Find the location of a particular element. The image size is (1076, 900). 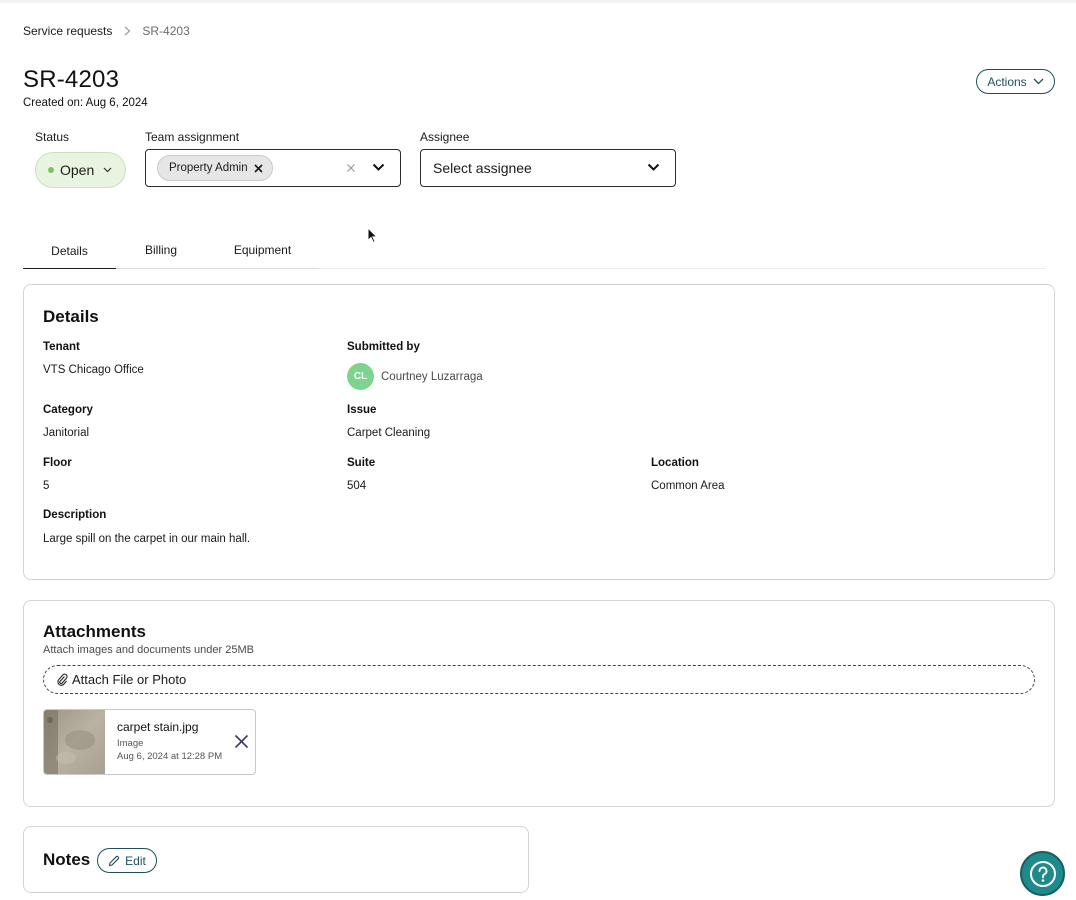

breadcrumb-current: SR-4203 is located at coordinates (166, 31).